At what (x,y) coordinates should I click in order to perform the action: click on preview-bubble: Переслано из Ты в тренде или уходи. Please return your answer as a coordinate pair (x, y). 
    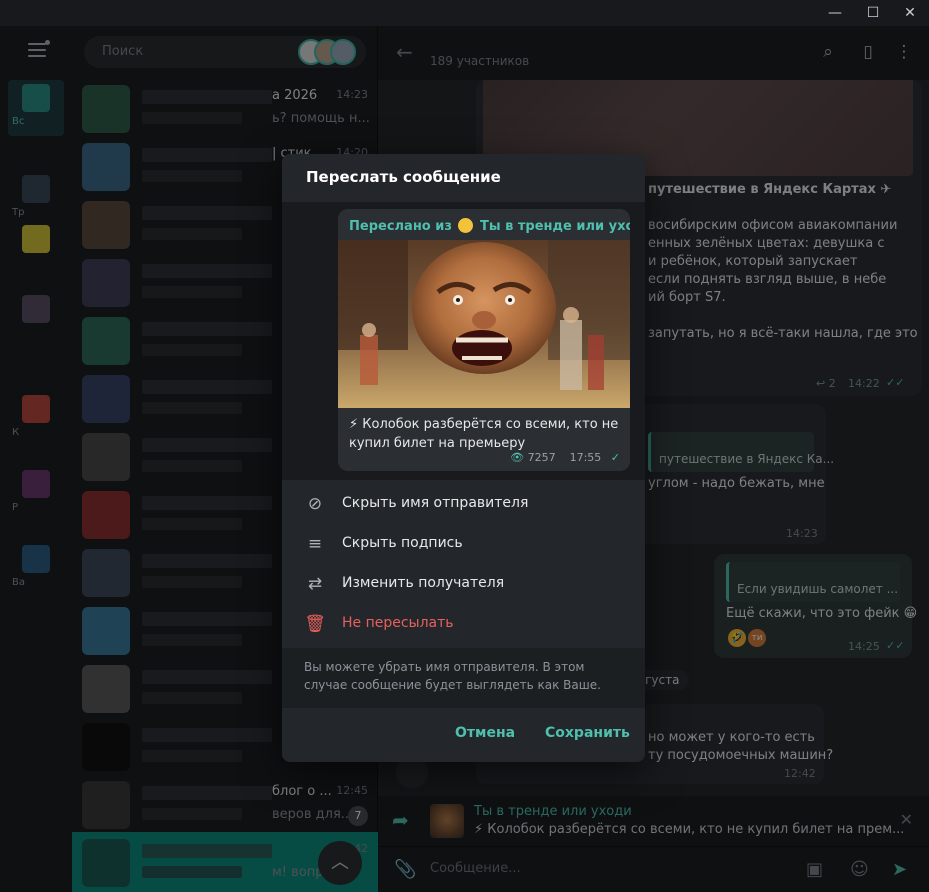
    Looking at the image, I should click on (484, 340).